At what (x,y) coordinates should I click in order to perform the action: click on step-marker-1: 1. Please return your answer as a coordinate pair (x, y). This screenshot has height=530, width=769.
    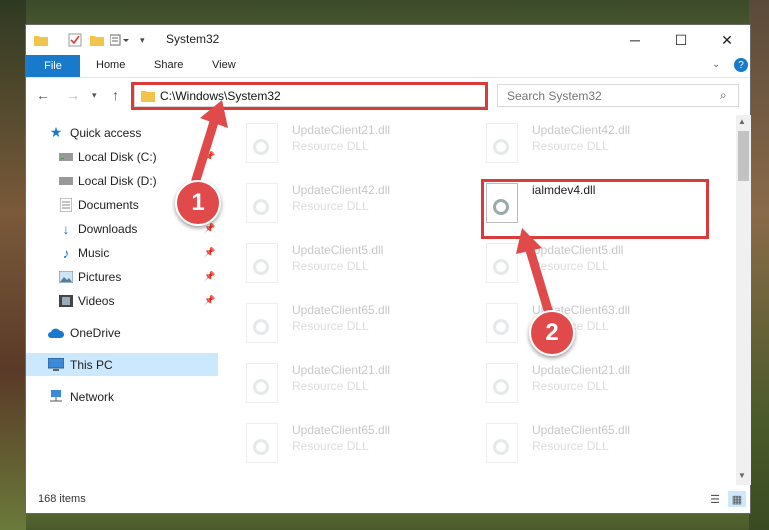
    Looking at the image, I should click on (198, 203).